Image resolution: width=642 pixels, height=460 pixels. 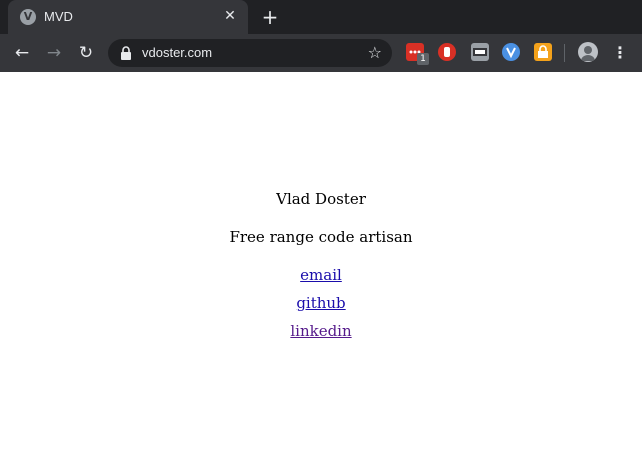 What do you see at coordinates (423, 59) in the screenshot?
I see `extension-badge: 1` at bounding box center [423, 59].